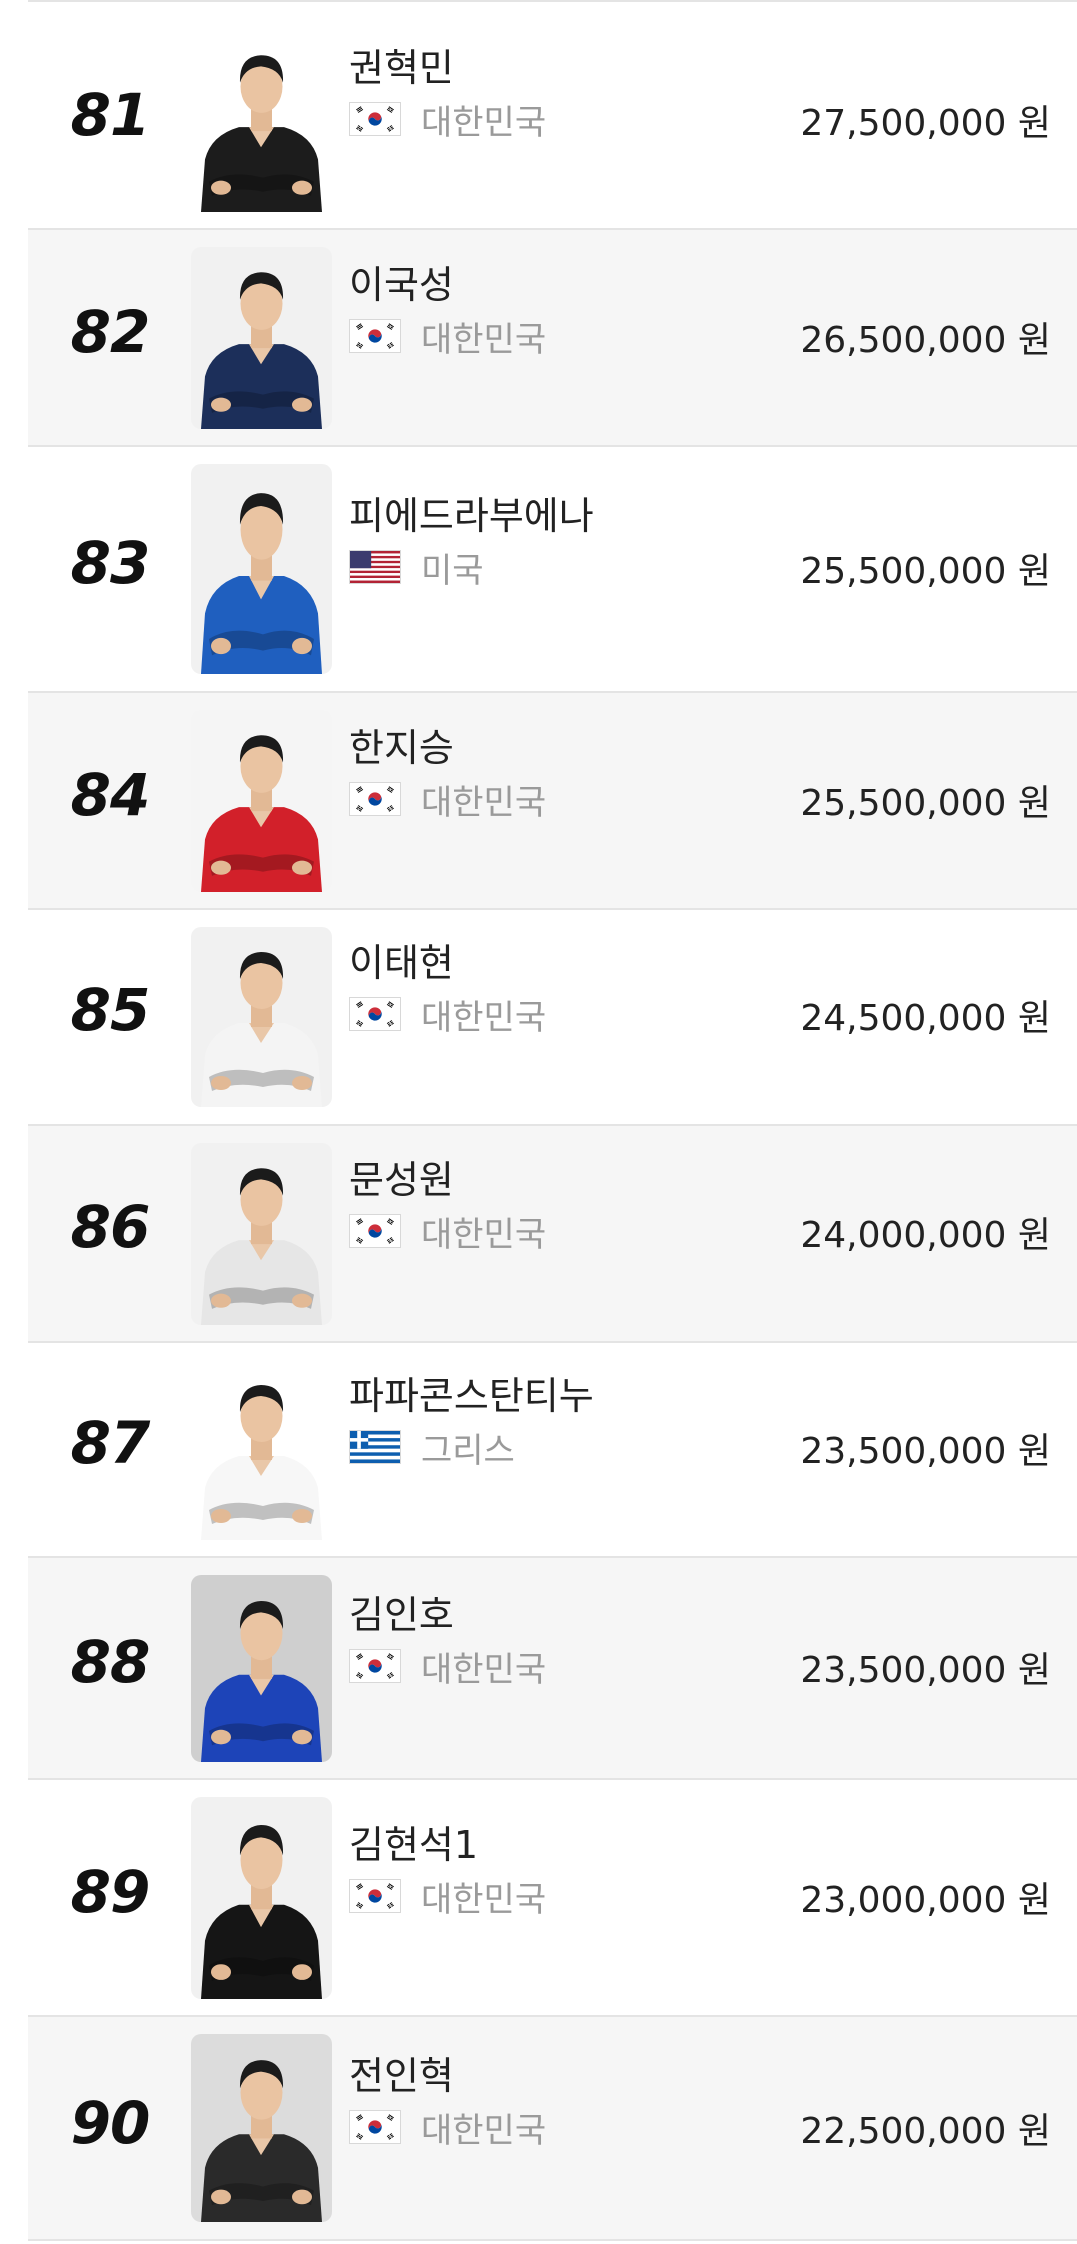  What do you see at coordinates (401, 744) in the screenshot?
I see `player-name: 한지승` at bounding box center [401, 744].